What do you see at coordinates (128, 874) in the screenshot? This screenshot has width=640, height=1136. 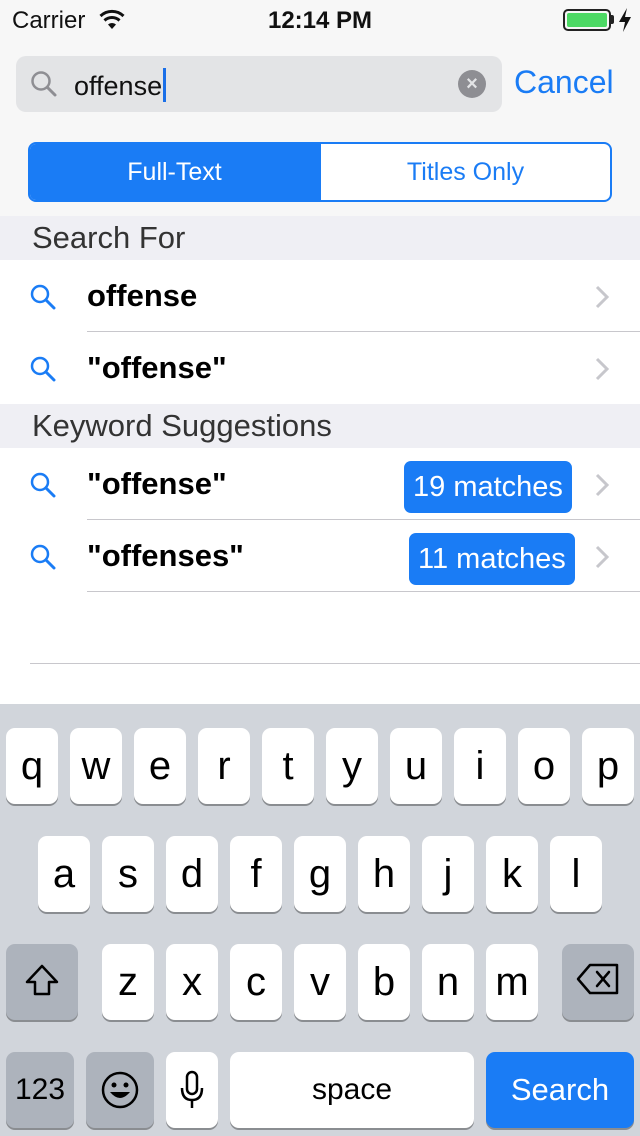 I see `key-s: s` at bounding box center [128, 874].